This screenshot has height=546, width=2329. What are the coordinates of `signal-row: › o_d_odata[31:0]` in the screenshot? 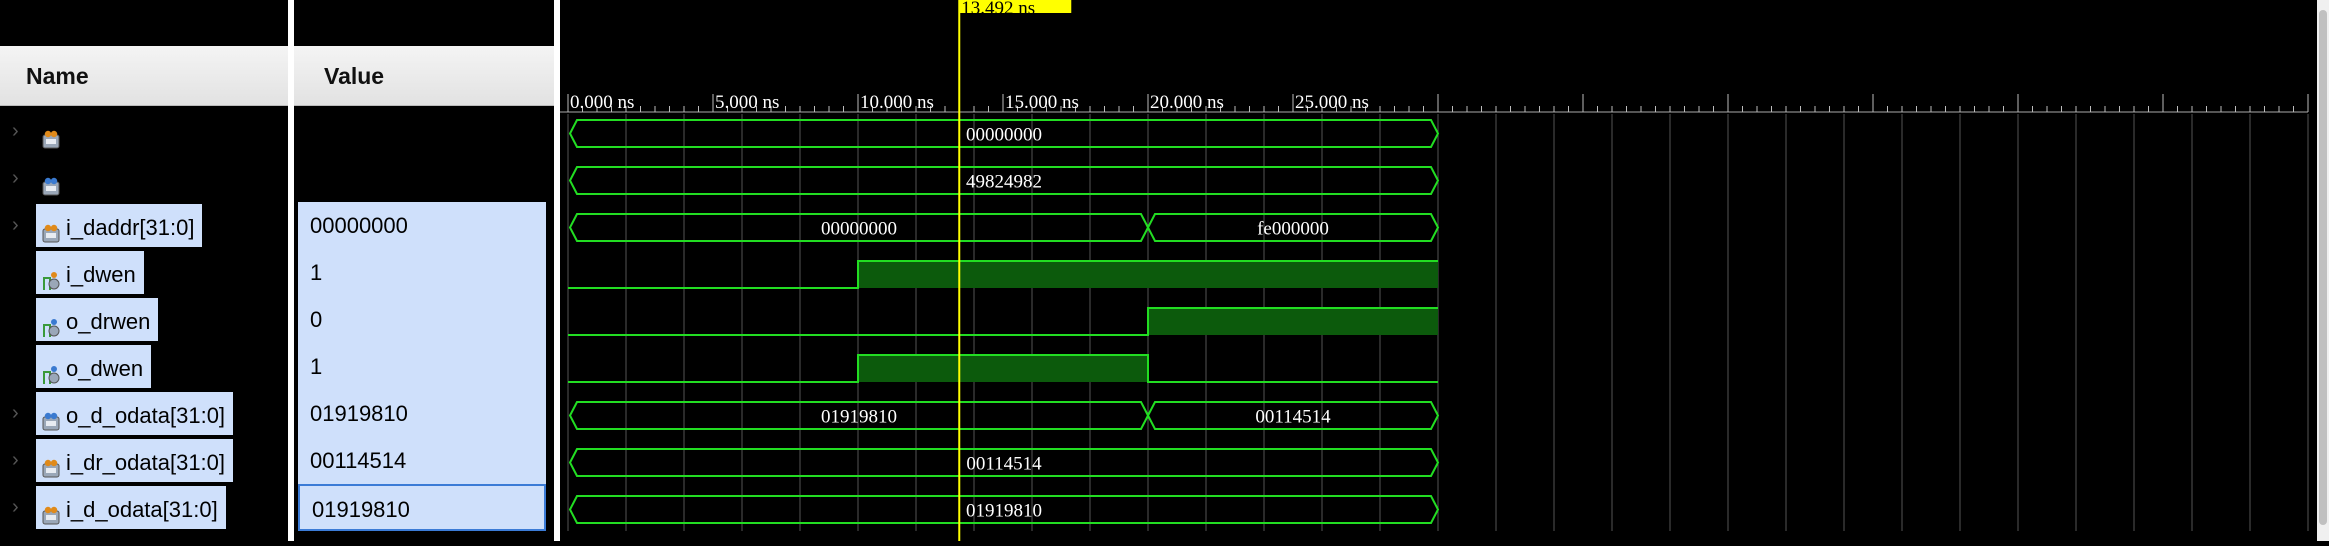 It's located at (144, 413).